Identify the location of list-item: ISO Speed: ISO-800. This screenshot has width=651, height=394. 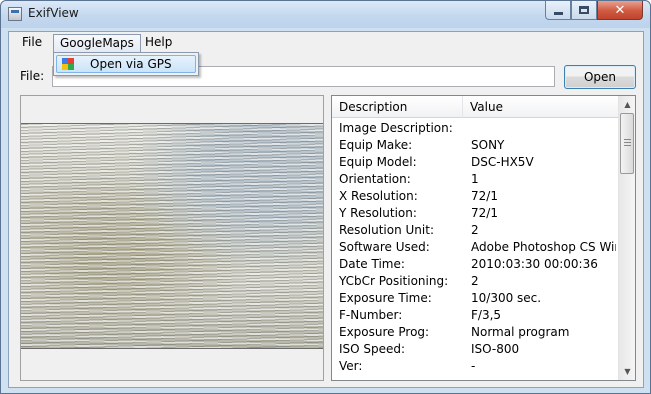
(475, 349).